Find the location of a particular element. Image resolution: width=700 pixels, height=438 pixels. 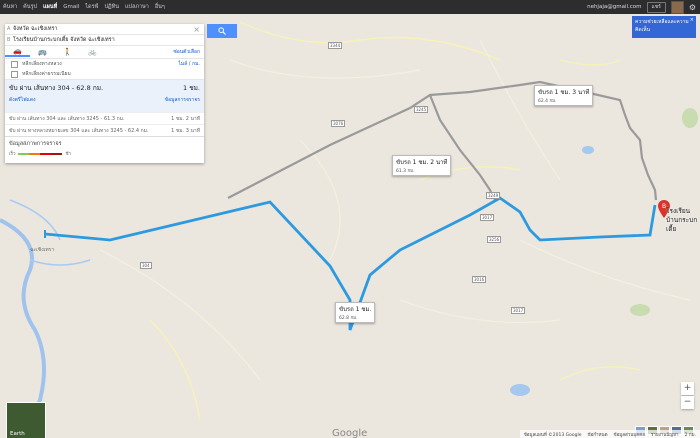

transit-icon: 🚌 is located at coordinates (42, 52).